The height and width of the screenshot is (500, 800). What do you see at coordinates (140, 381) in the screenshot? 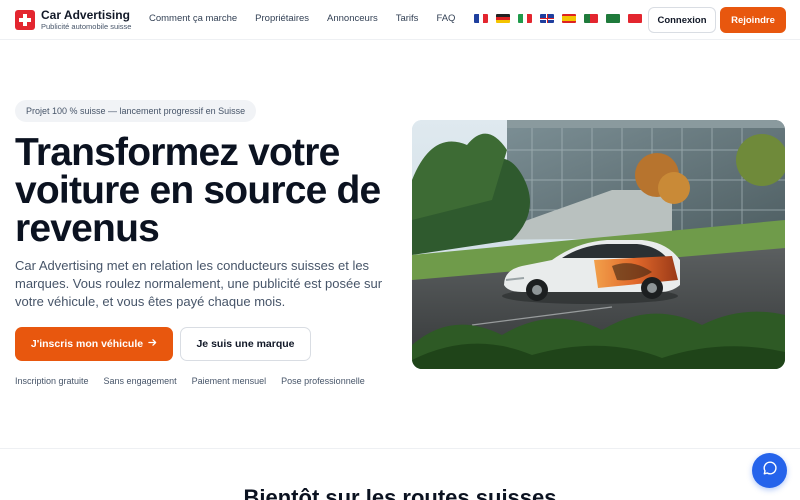
I see `feature-item: Sans engagement` at bounding box center [140, 381].